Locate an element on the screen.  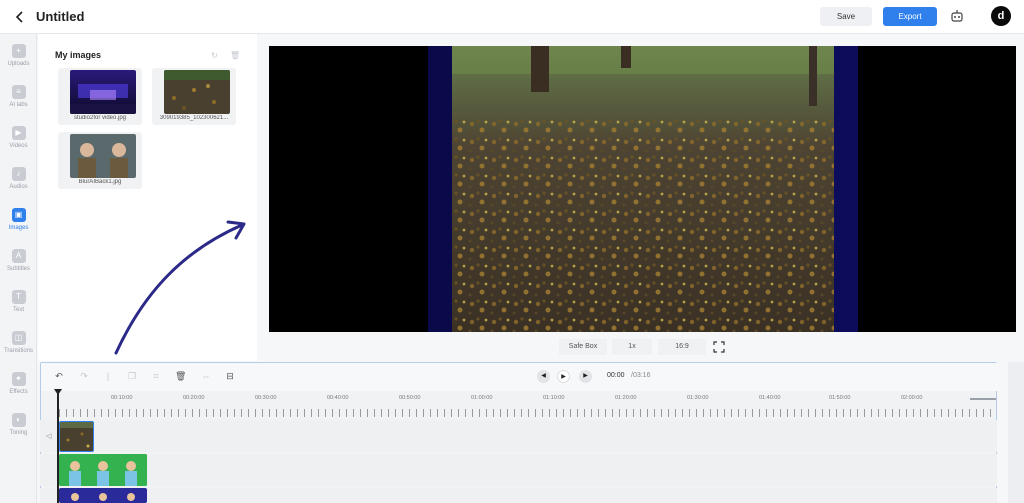
delete-clip-icon: 🗑 is located at coordinates (180, 376).